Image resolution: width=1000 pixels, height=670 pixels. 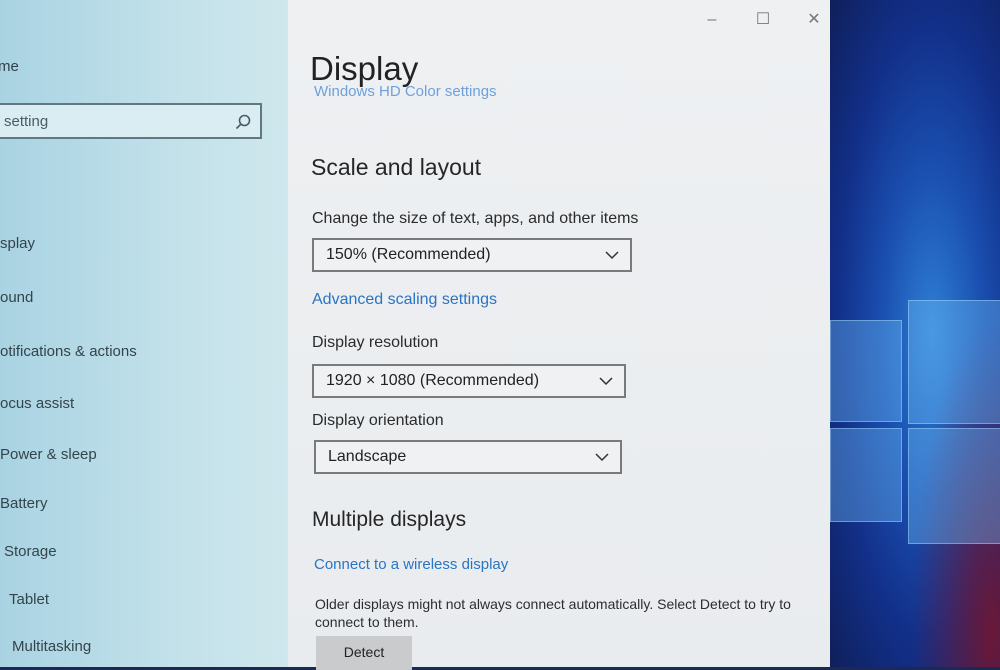 I want to click on close-button: ✕, so click(x=814, y=20).